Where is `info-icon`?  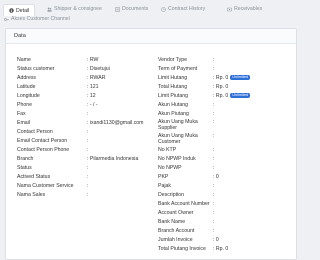
info-icon is located at coordinates (11, 10).